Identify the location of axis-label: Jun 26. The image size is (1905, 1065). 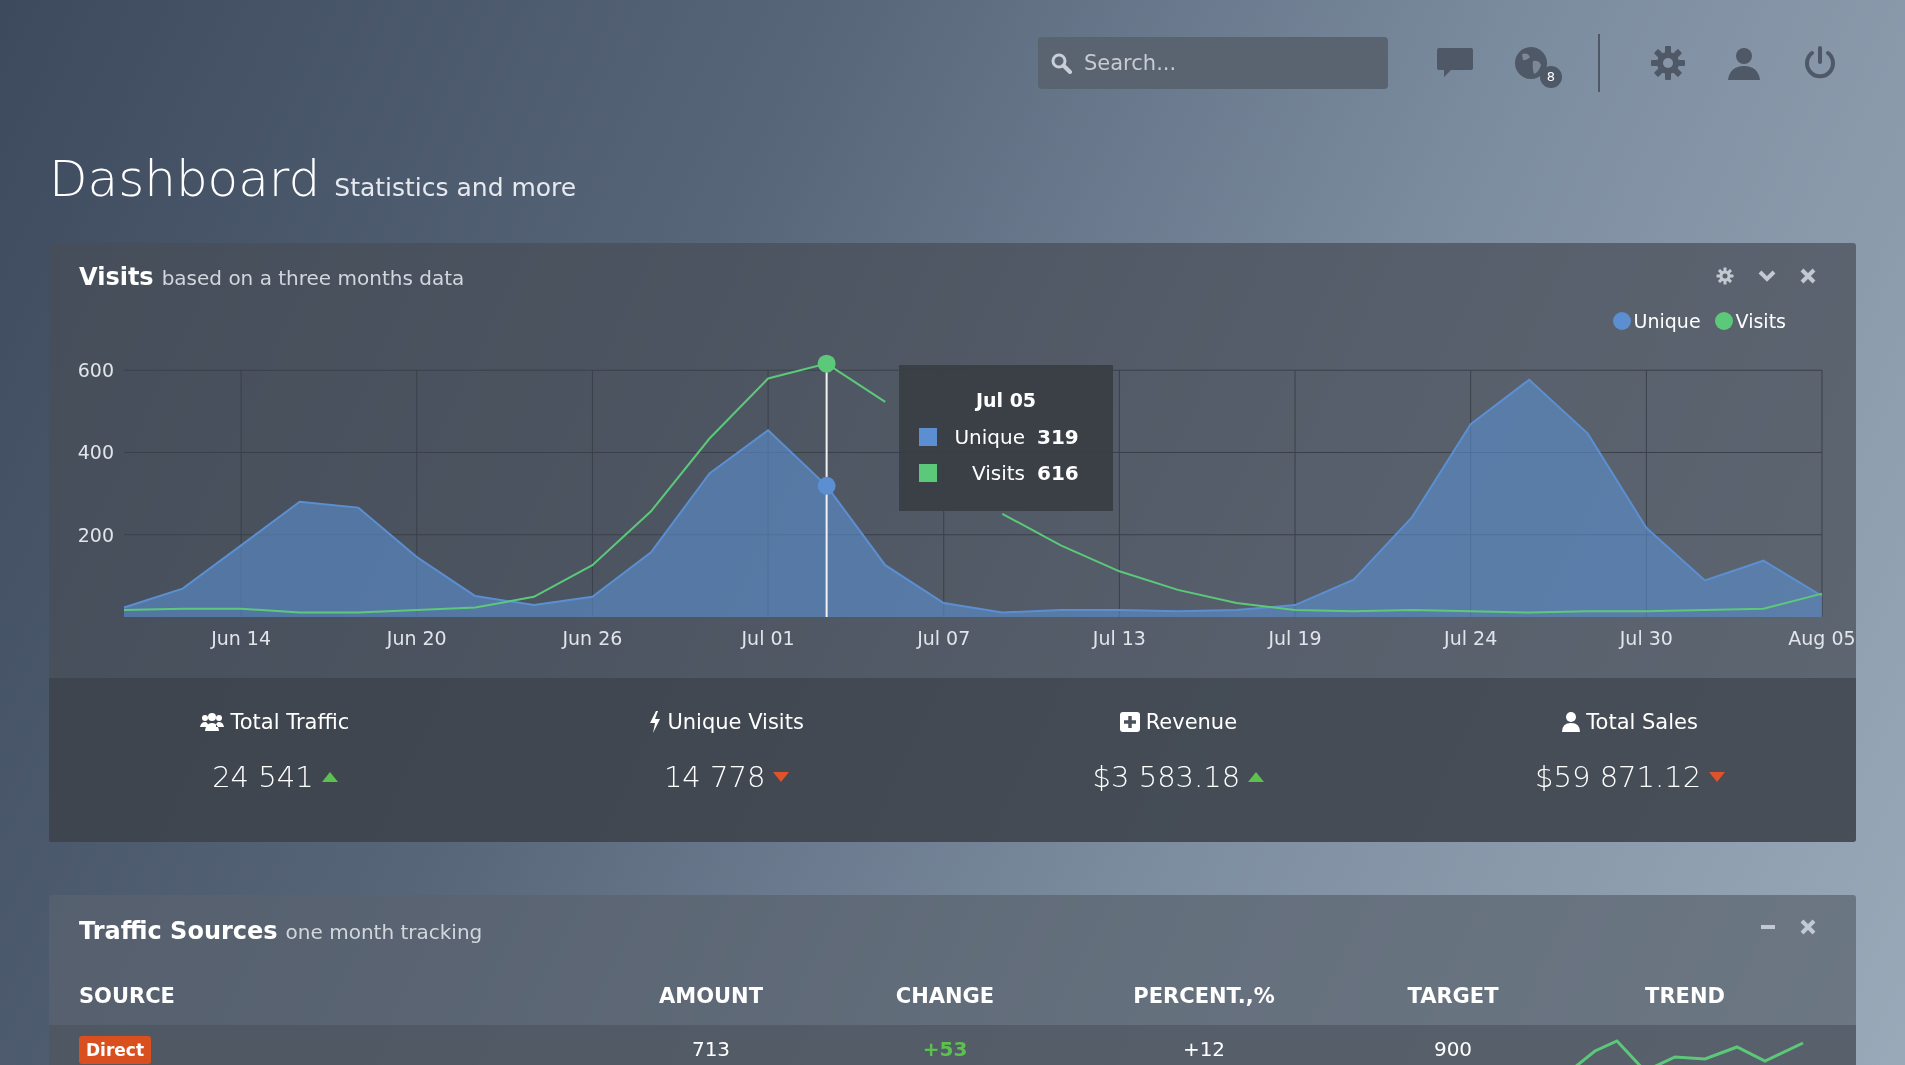
(592, 638).